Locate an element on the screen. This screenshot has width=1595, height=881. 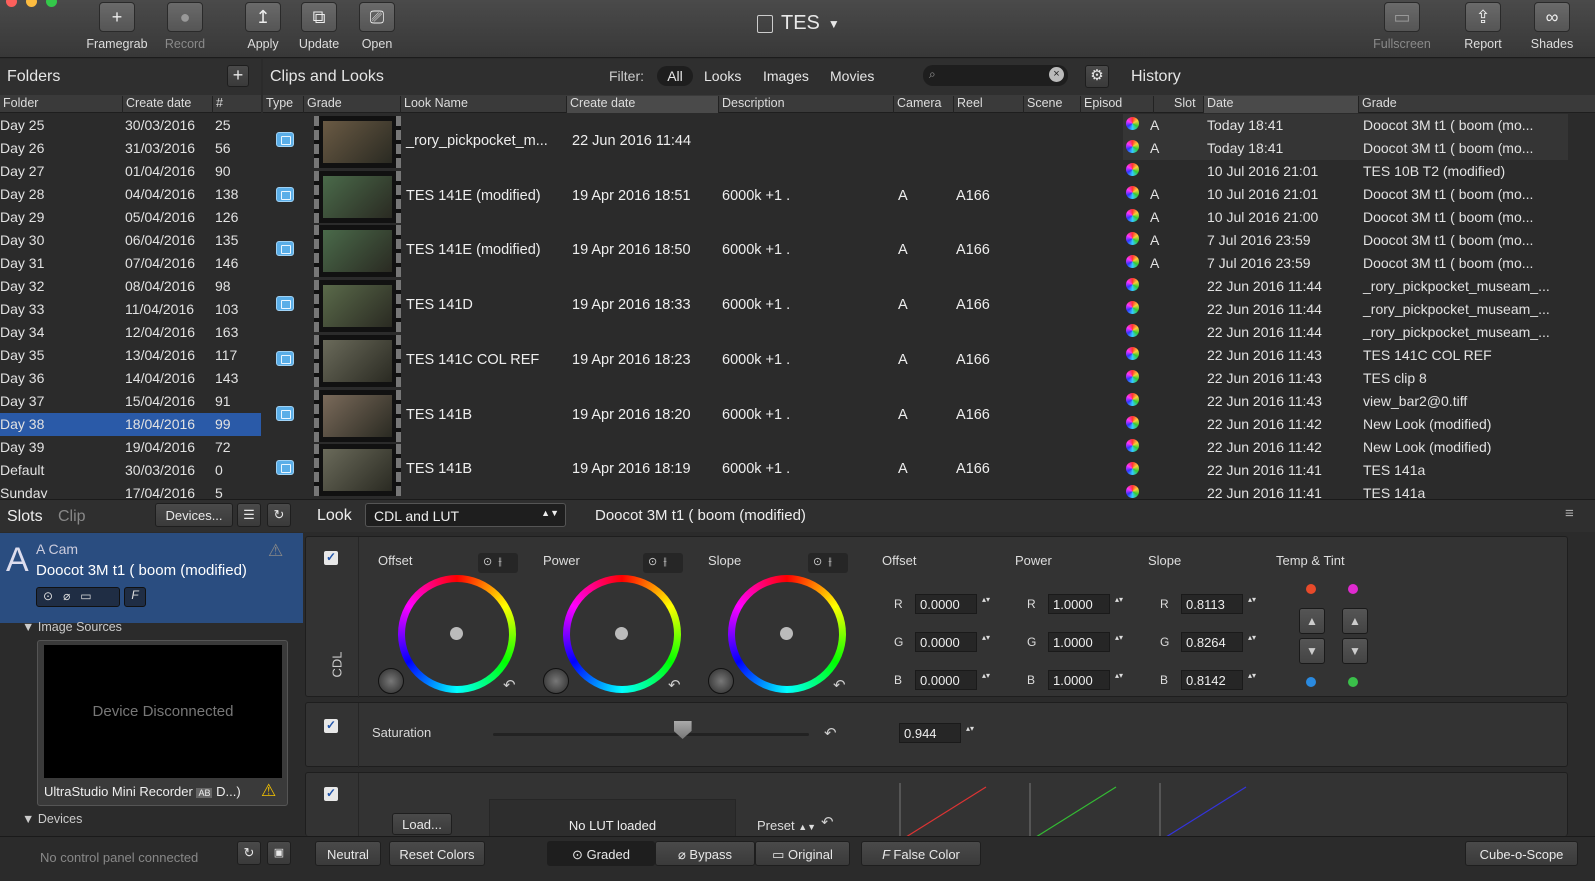
col-description: Description is located at coordinates (805, 104).